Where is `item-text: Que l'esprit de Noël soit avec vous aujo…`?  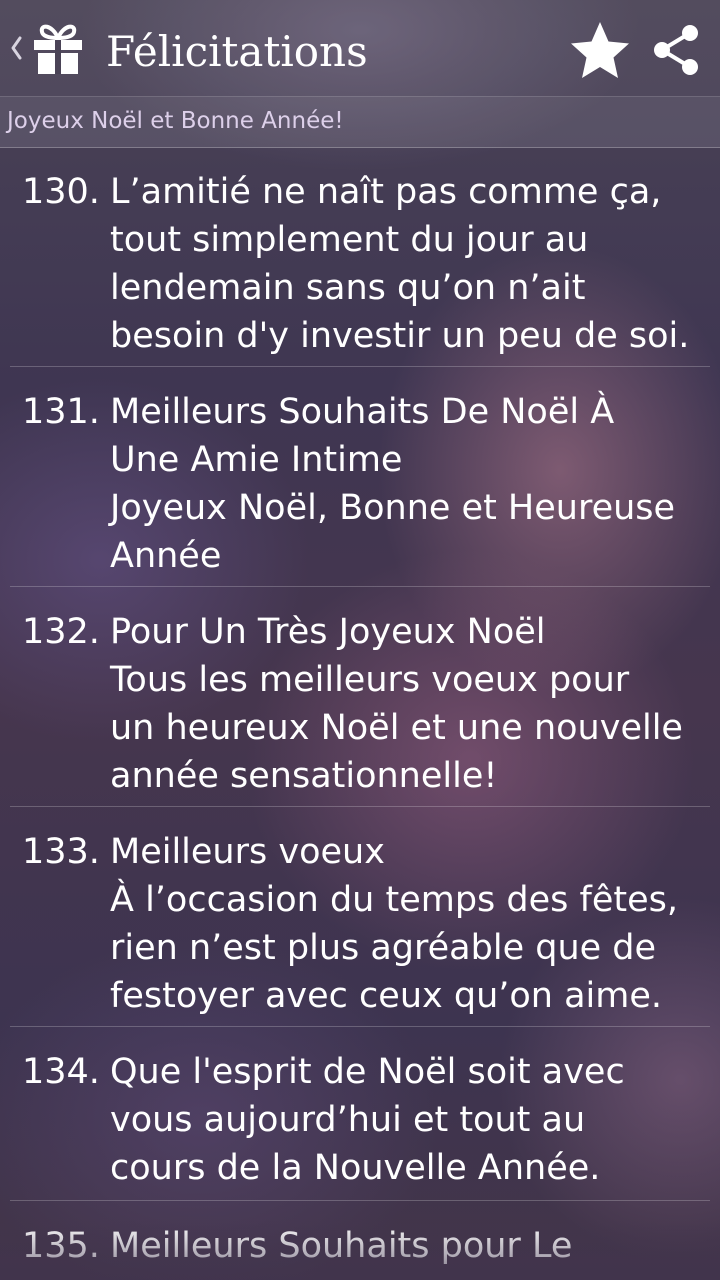
item-text: Que l'esprit de Noël soit avec vous aujo… is located at coordinates (410, 1120).